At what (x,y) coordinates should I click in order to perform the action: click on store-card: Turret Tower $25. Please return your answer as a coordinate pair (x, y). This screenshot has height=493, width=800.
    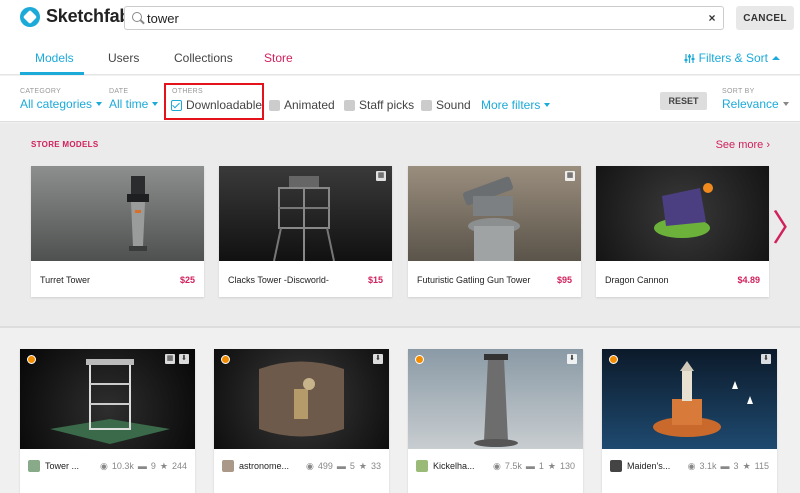
    Looking at the image, I should click on (117, 231).